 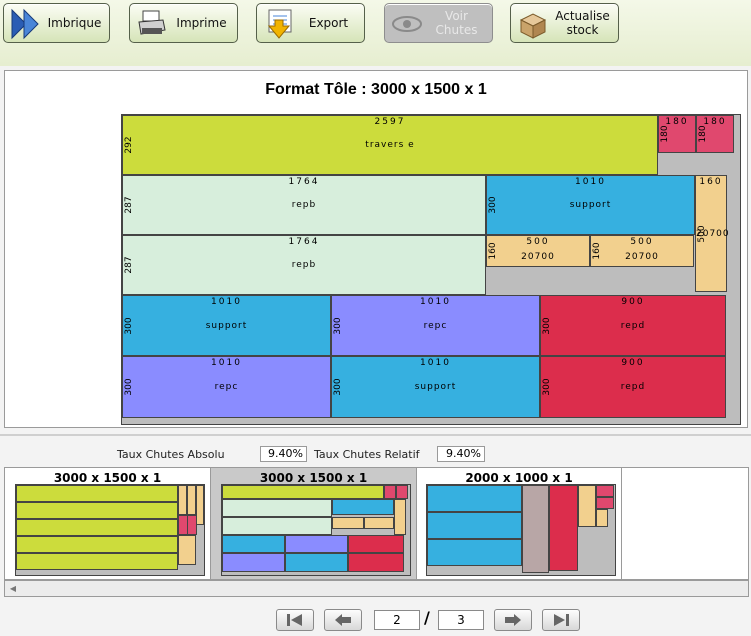 I want to click on actualise-stock-label: Actualise stock, so click(x=582, y=23).